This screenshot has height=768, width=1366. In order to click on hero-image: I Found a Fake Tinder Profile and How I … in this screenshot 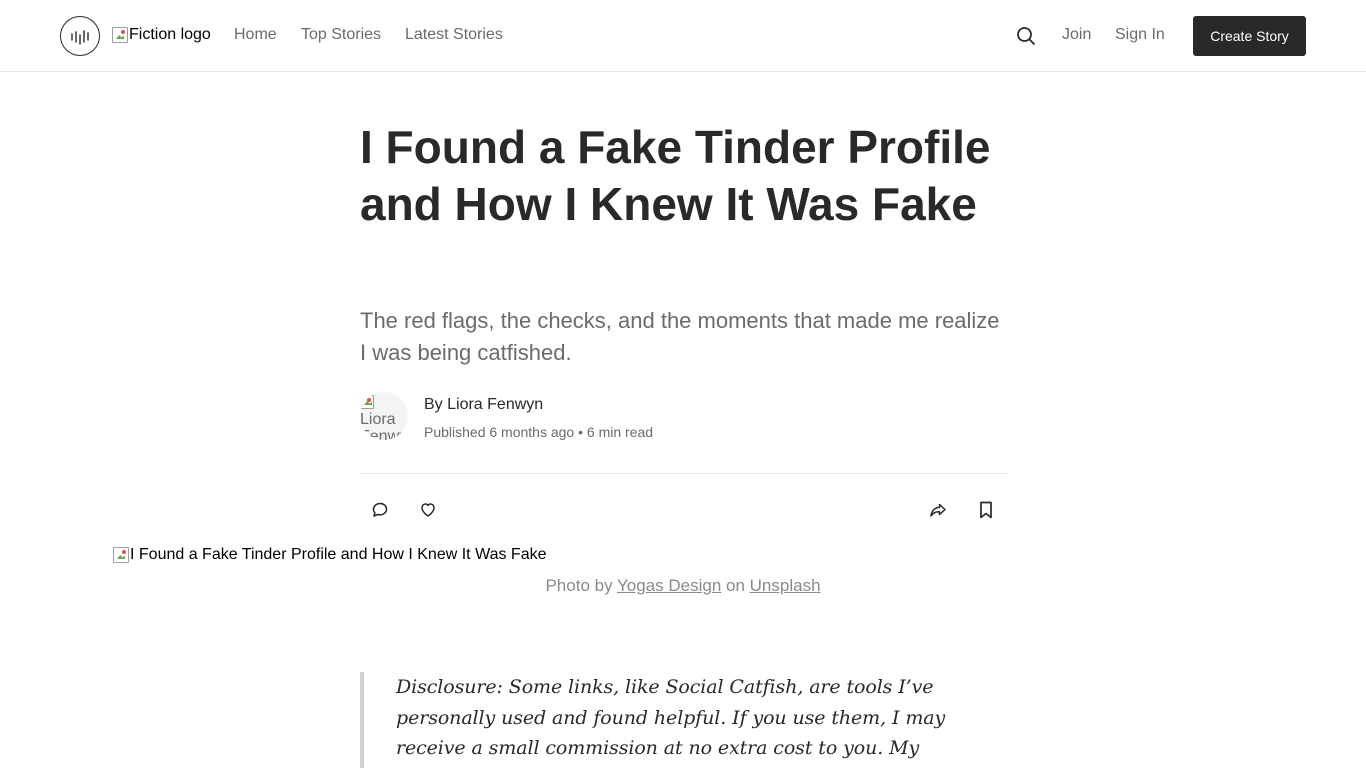, I will do `click(329, 555)`.